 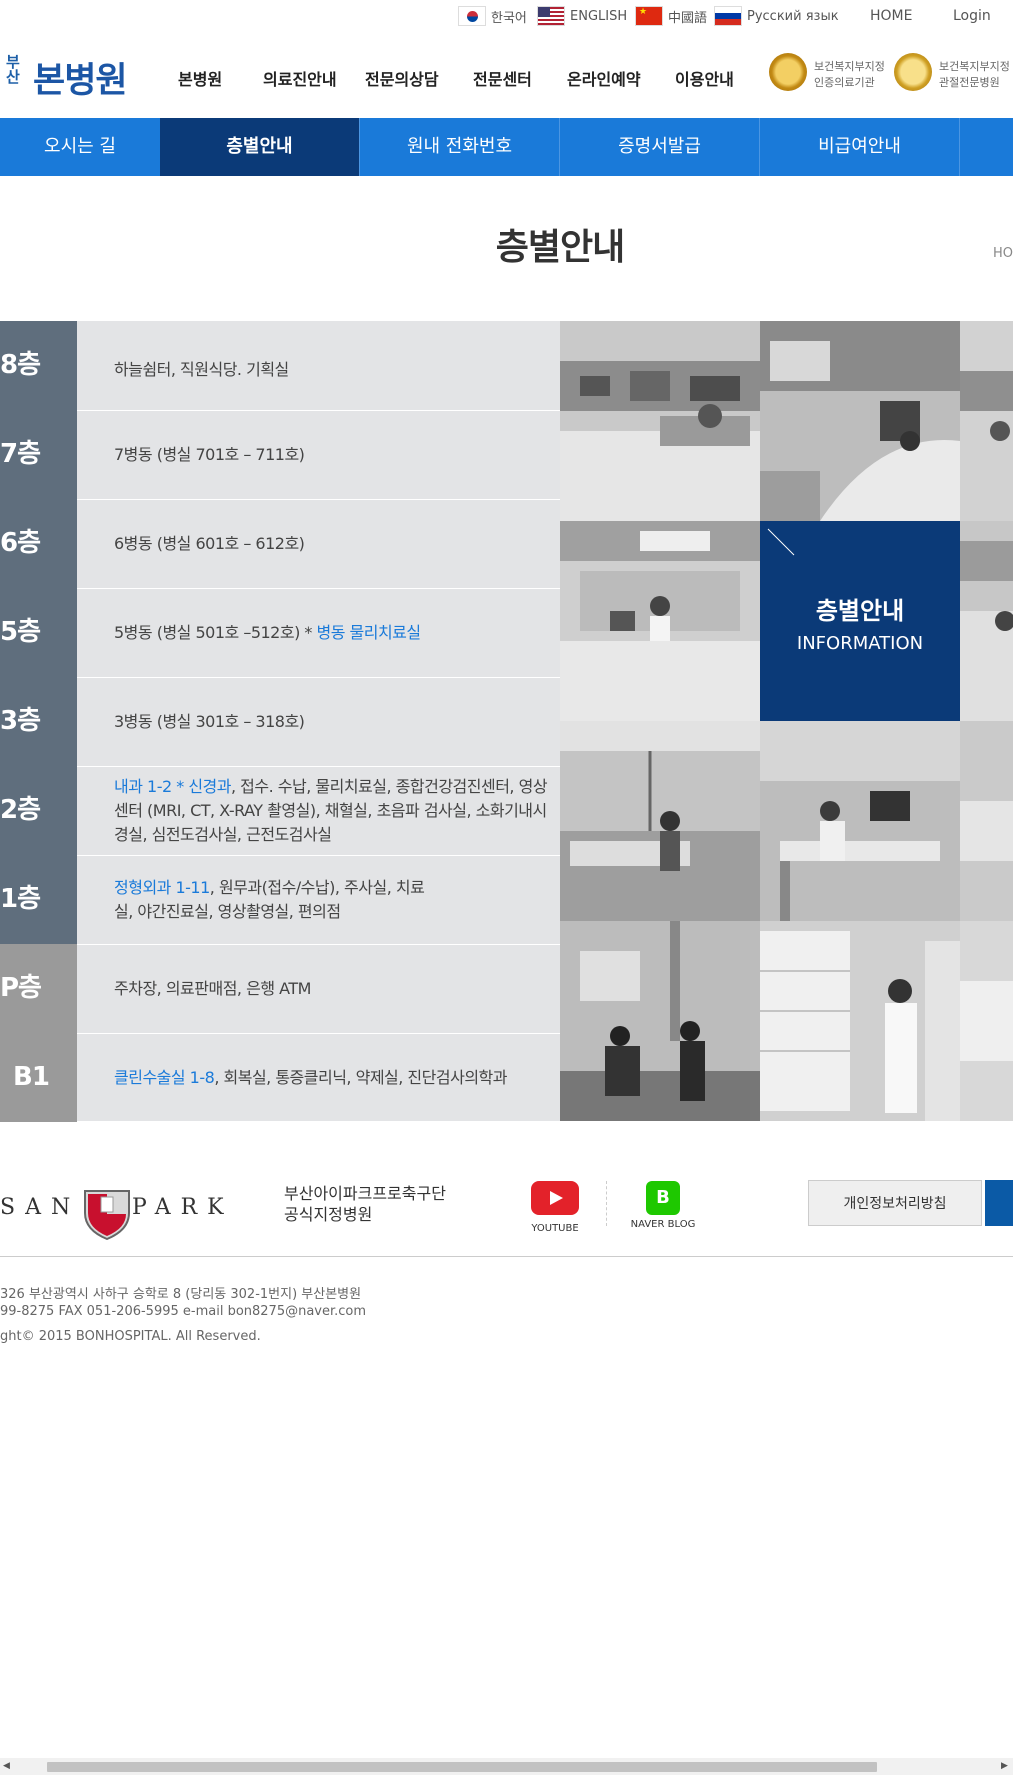 I want to click on specialty-badge-text: 보건복지부지정 관절전문병원, so click(x=974, y=75).